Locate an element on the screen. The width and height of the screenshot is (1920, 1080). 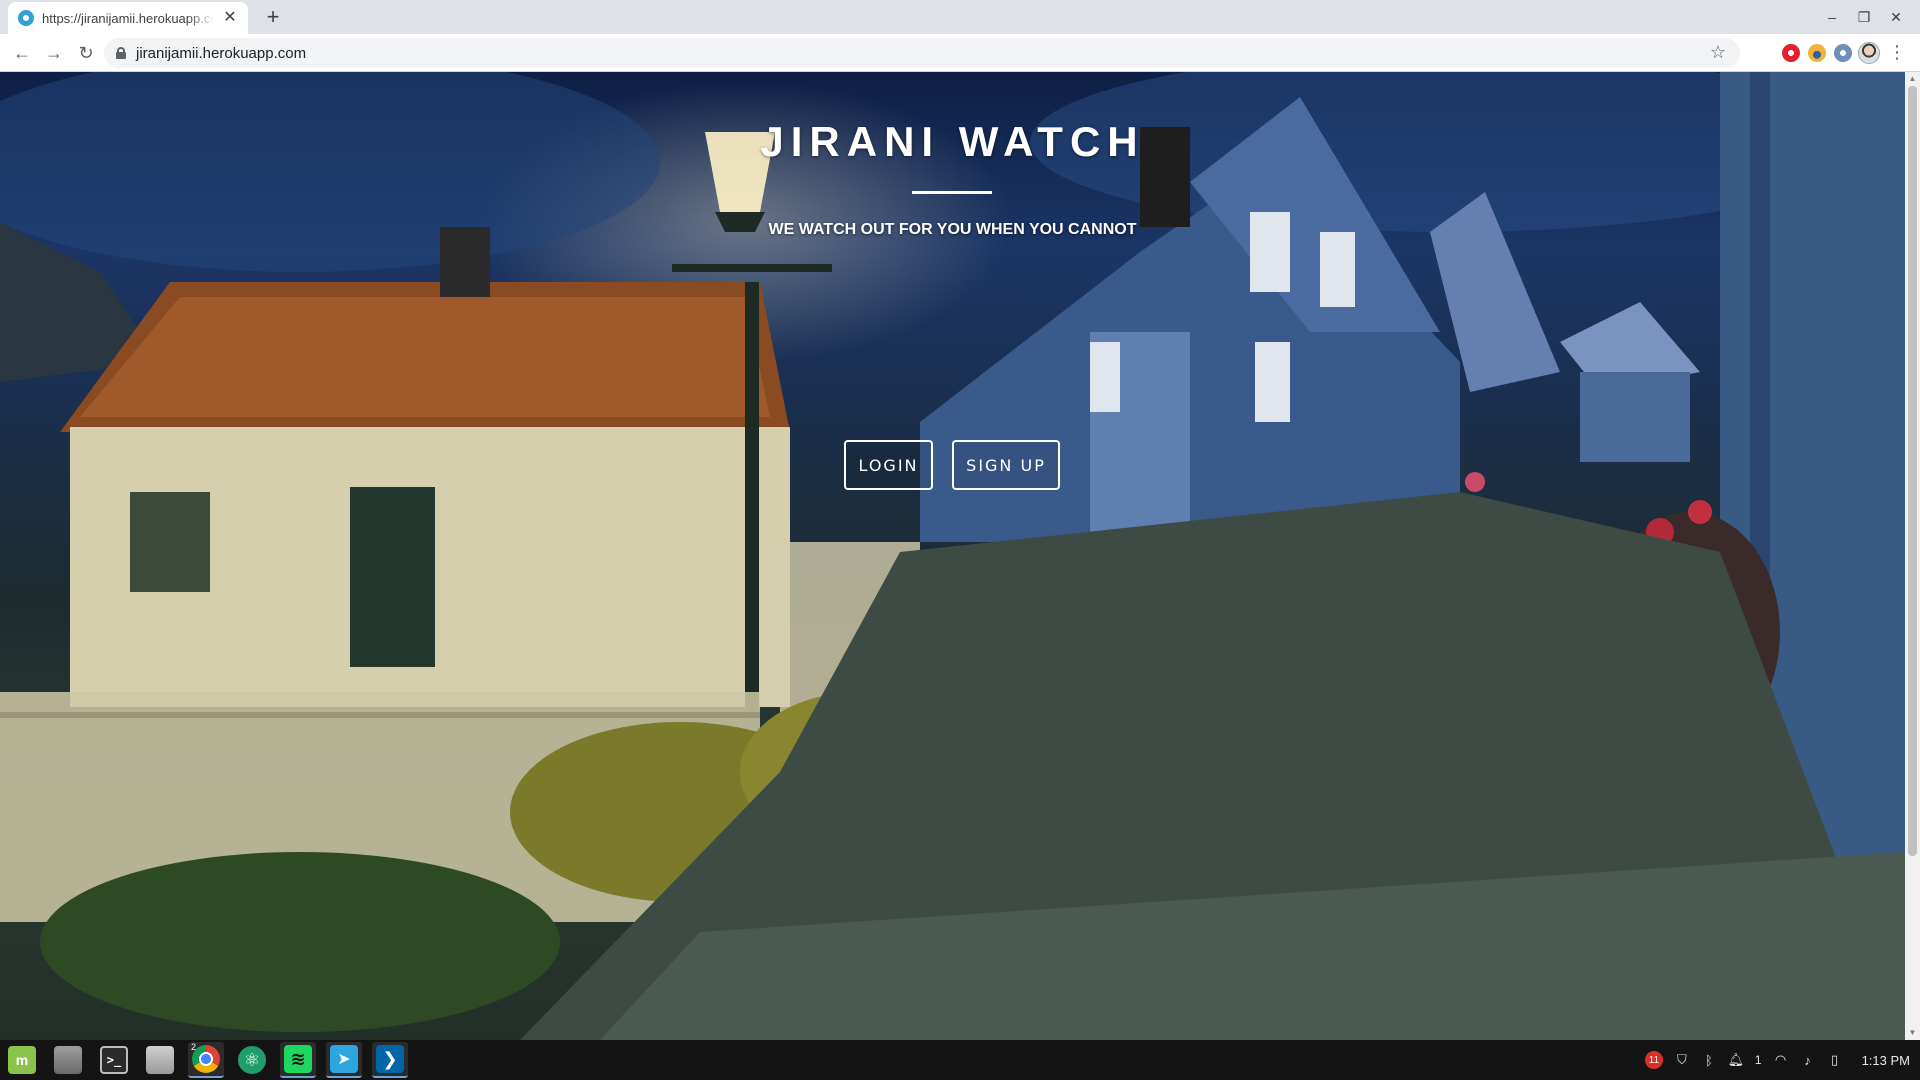
browser-toolbar: ← → ↻ jiranijamii.herokuapp.com ☆ ⋮ is located at coordinates (960, 53).